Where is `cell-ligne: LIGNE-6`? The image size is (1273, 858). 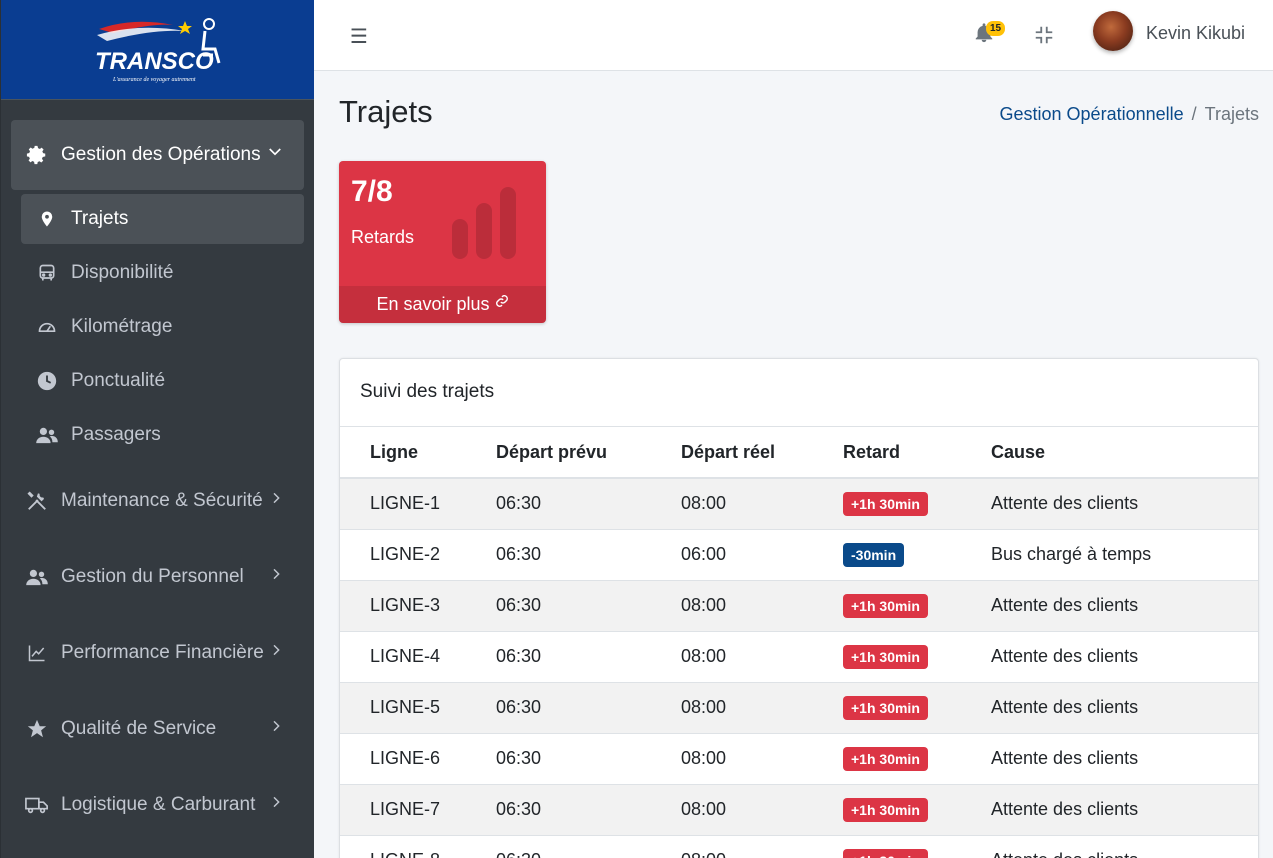
cell-ligne: LIGNE-6 is located at coordinates (418, 758).